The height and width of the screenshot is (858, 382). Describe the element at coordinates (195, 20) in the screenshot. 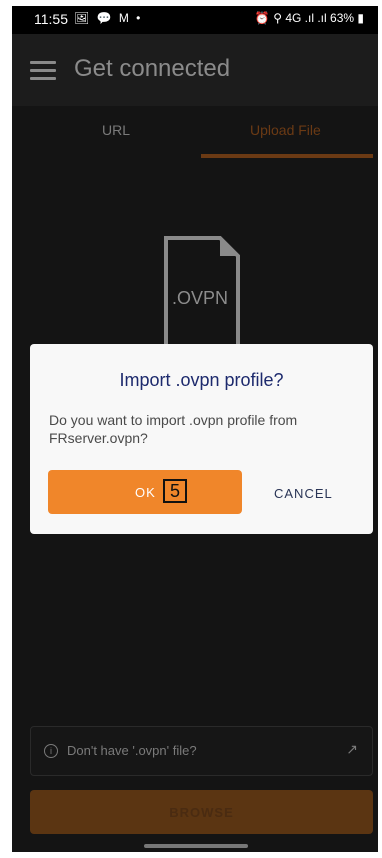

I see `status-bar: 11:55 🖼 💬 M • ⏰ ⚲ 4G .ıl .ıl 63% ▮` at that location.